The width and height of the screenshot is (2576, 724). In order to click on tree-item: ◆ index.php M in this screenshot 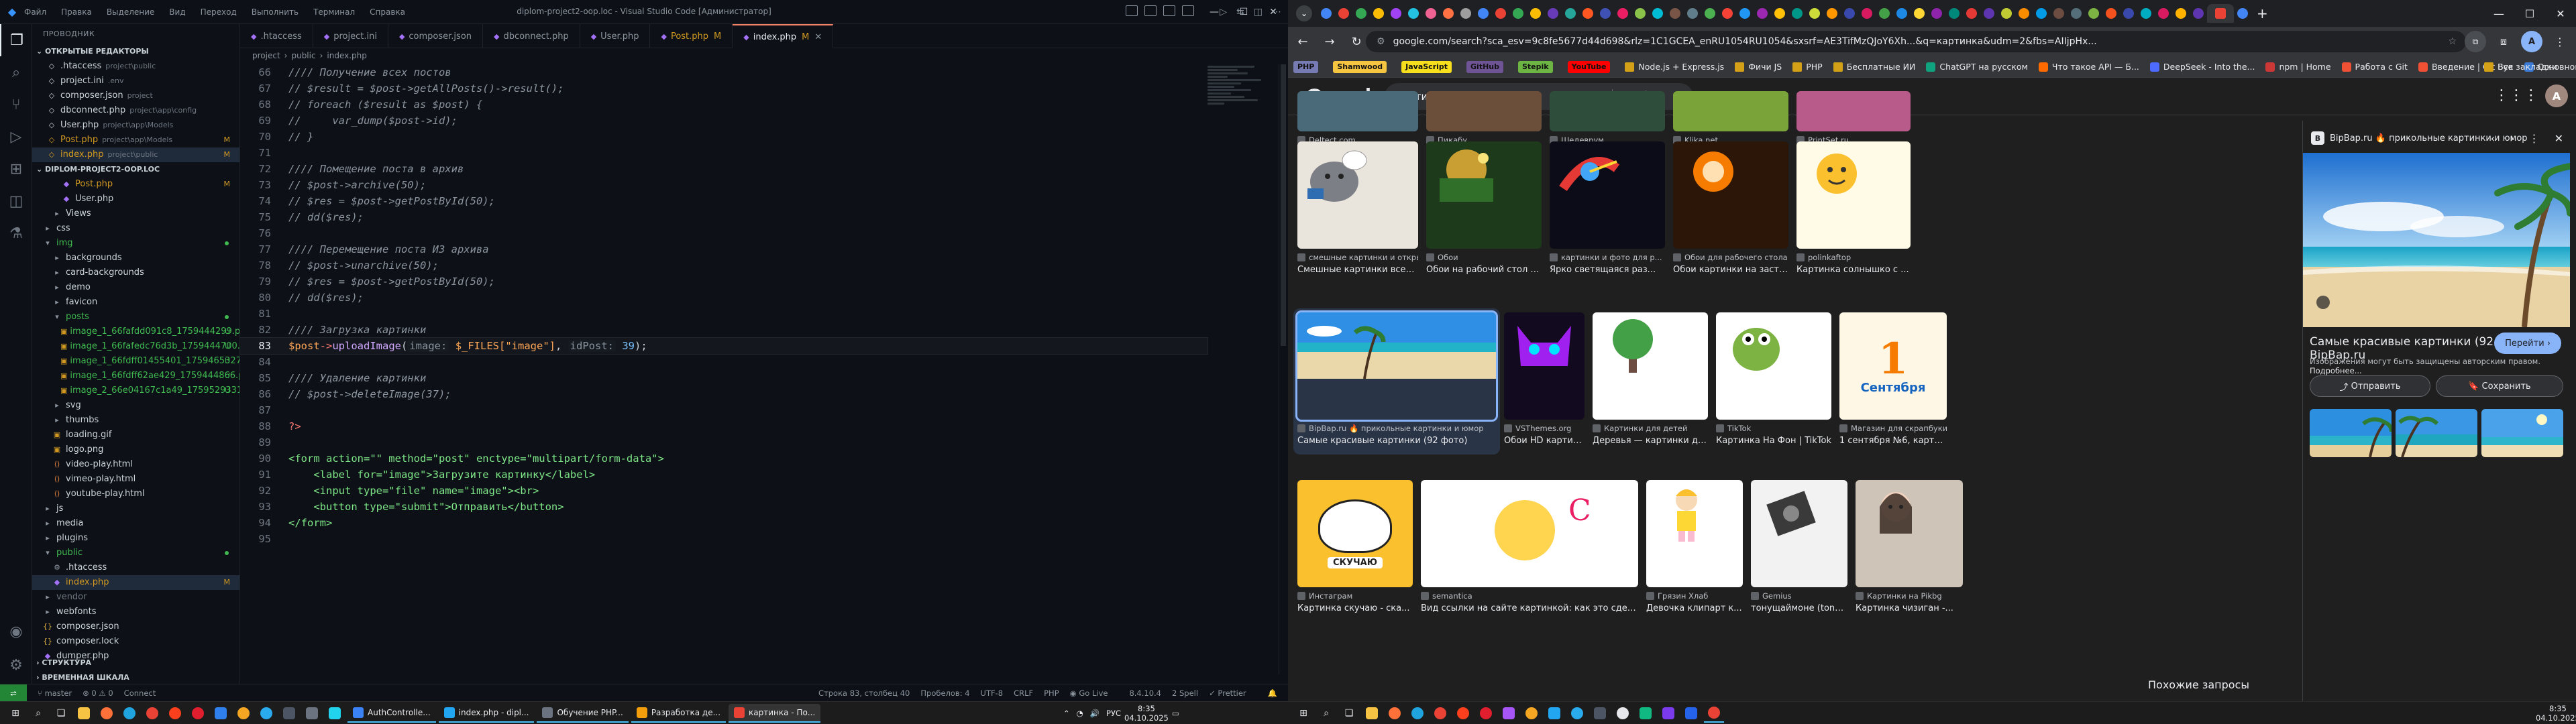, I will do `click(135, 582)`.